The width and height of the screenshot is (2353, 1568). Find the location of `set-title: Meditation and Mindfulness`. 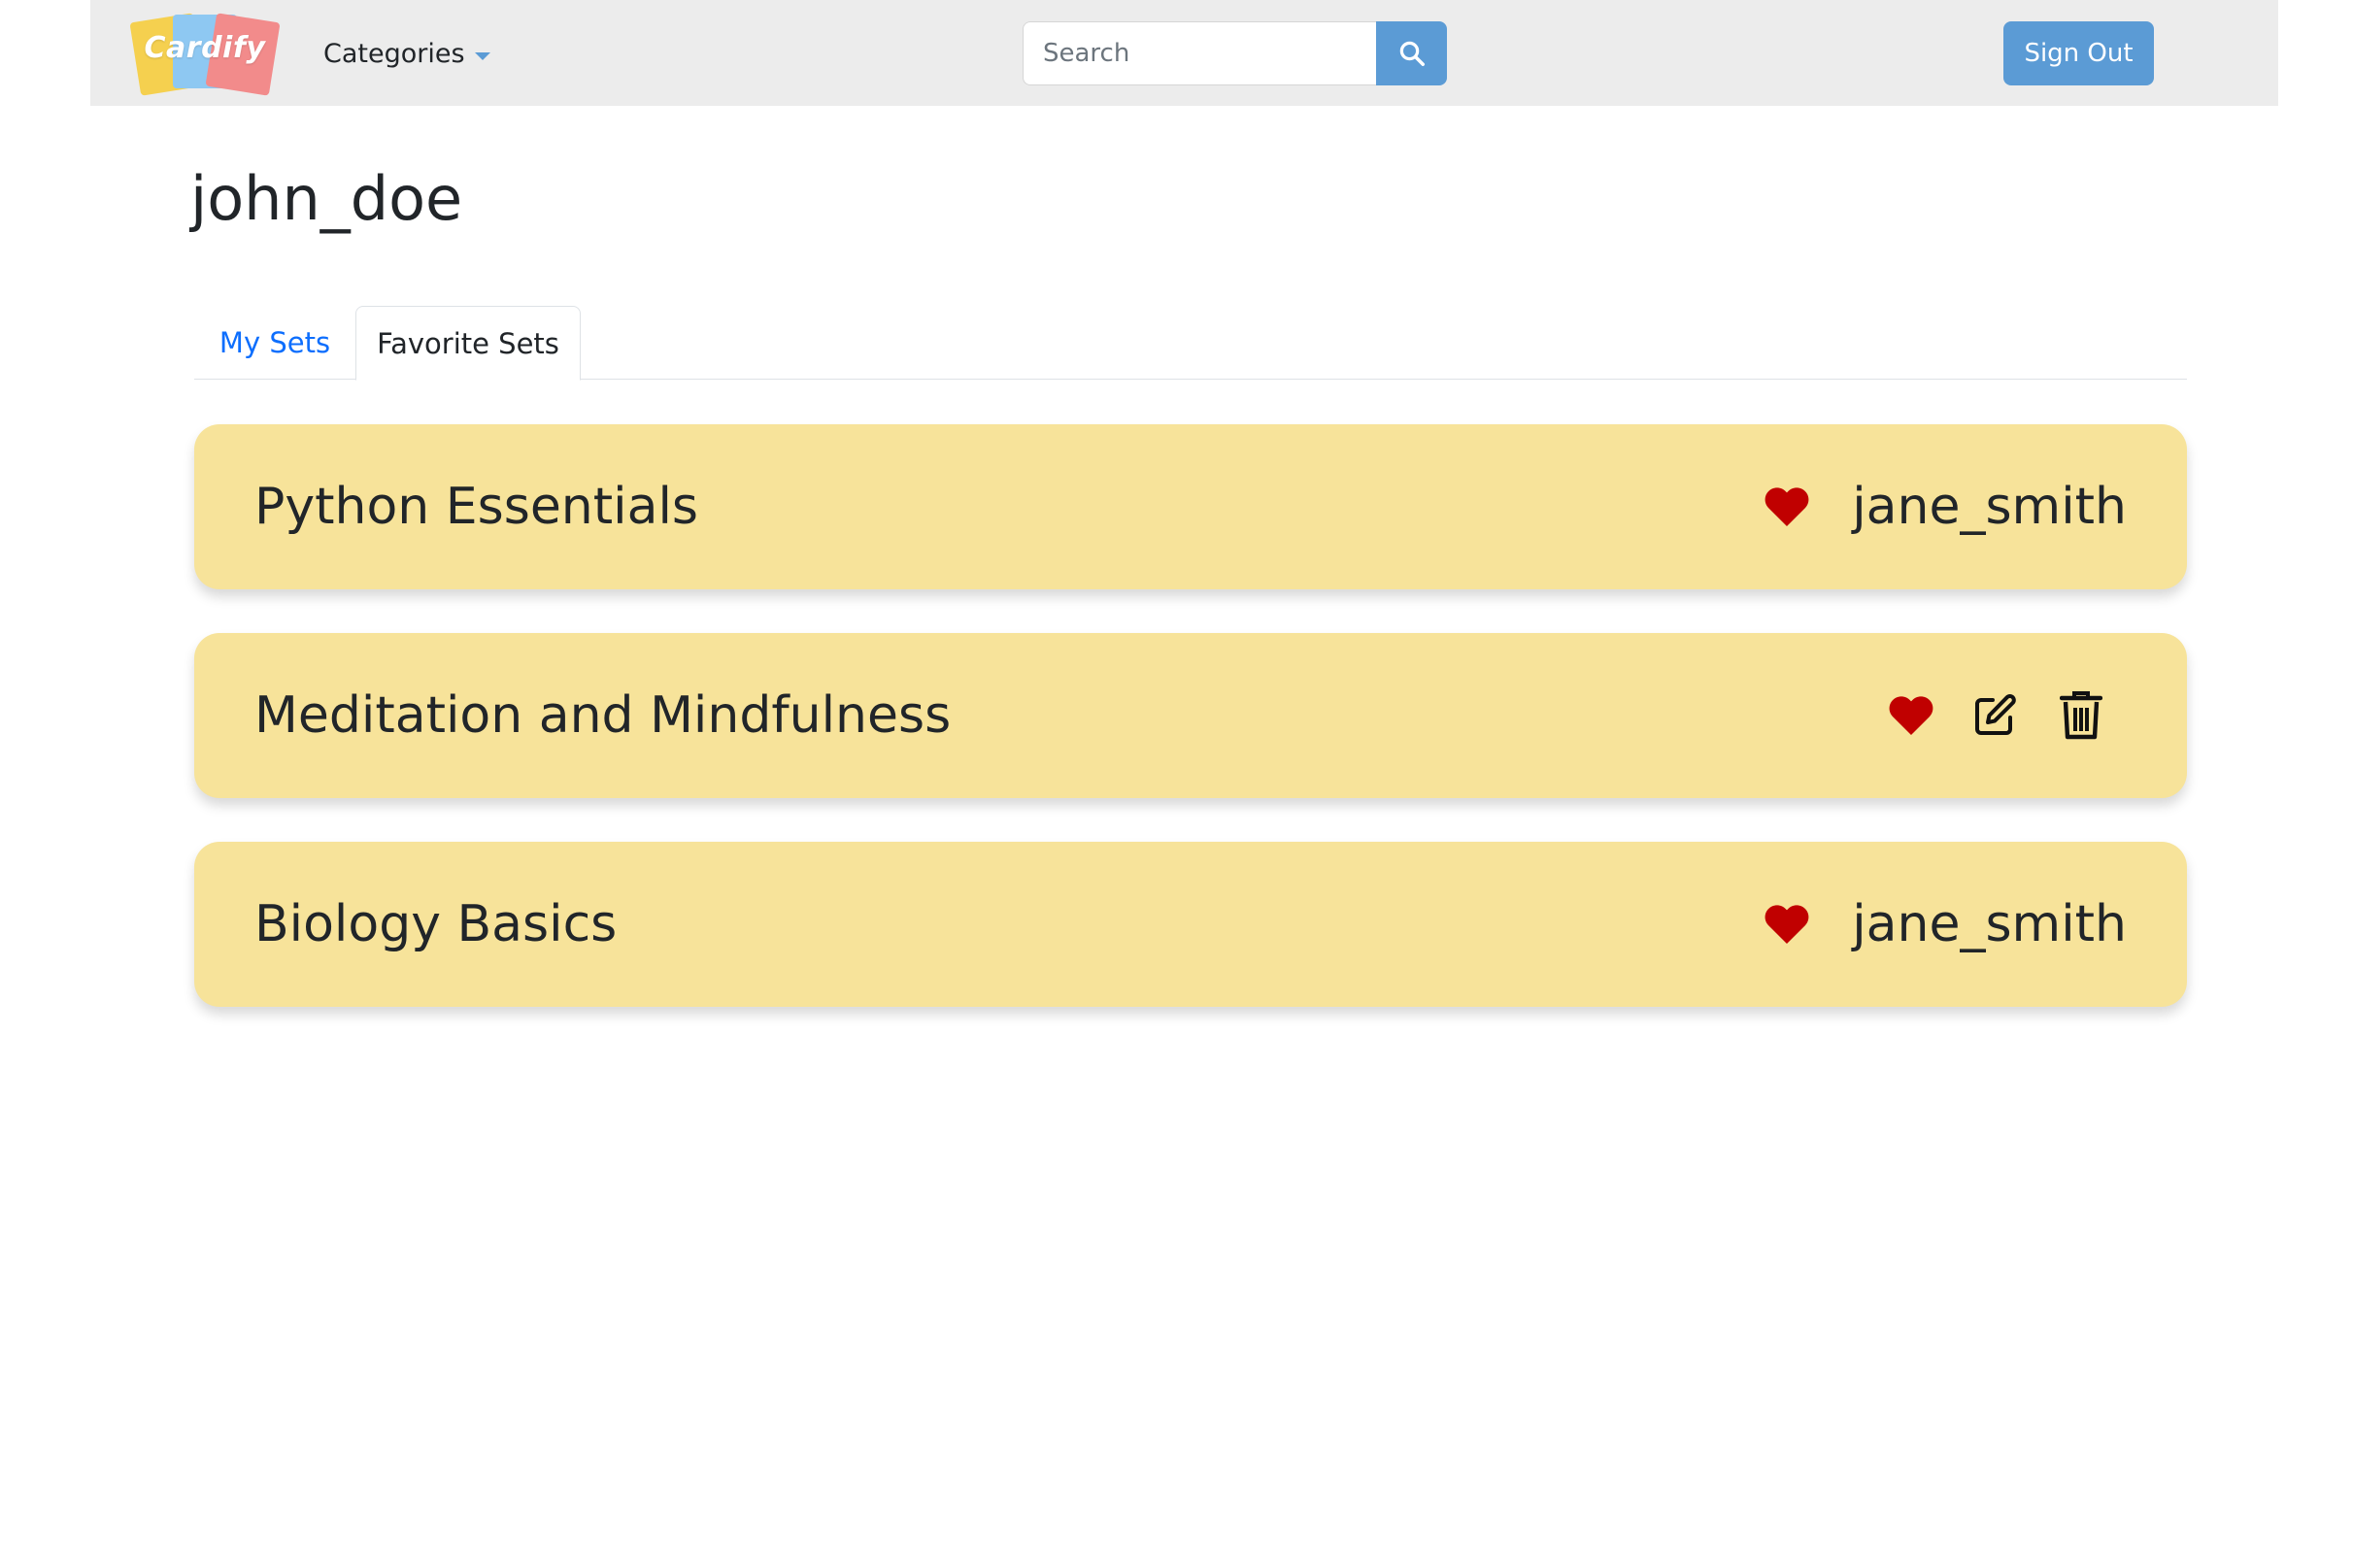

set-title: Meditation and Mindfulness is located at coordinates (603, 715).